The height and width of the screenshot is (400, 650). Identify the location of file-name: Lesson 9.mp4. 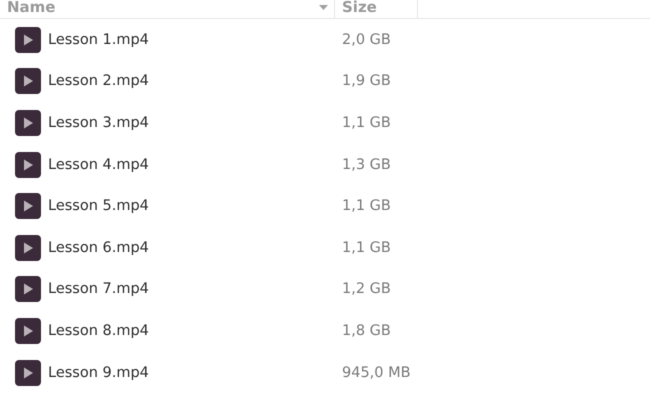
(98, 372).